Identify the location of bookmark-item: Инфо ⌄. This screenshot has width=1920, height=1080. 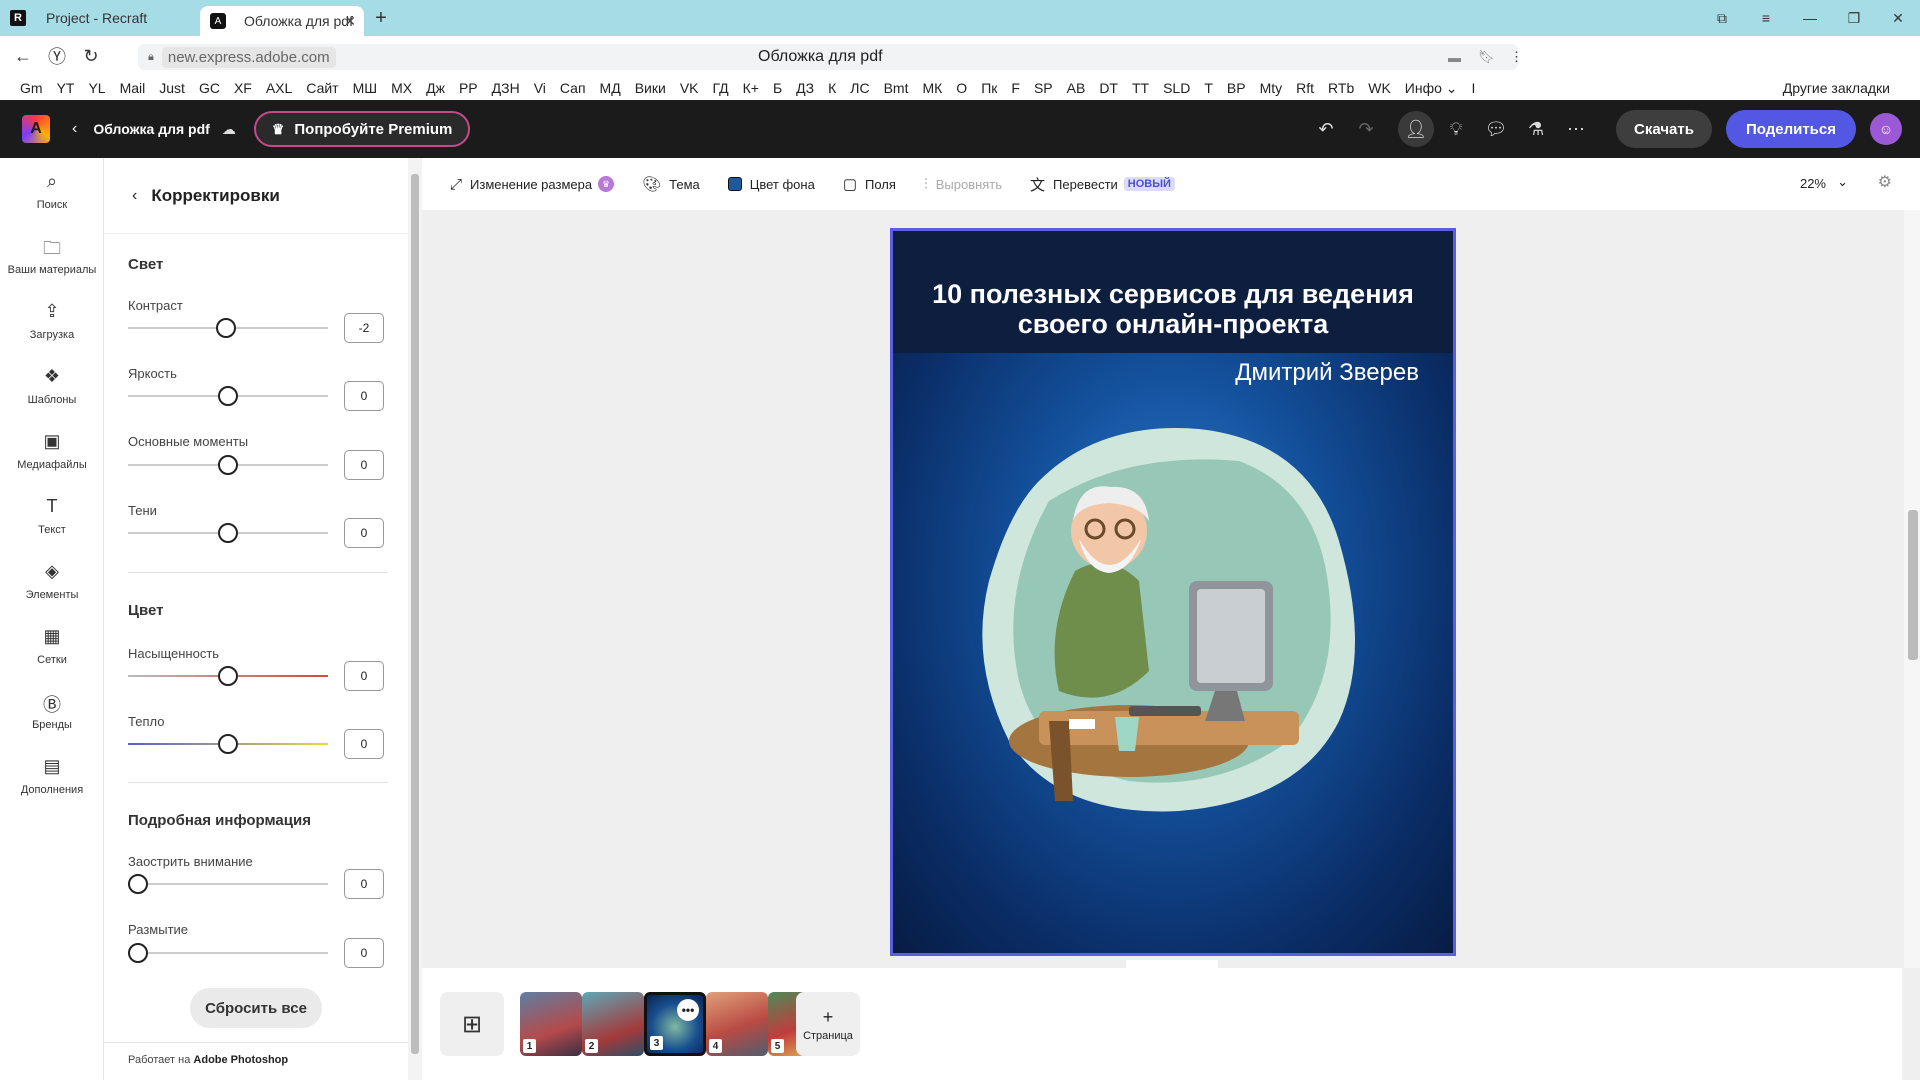
(1431, 88).